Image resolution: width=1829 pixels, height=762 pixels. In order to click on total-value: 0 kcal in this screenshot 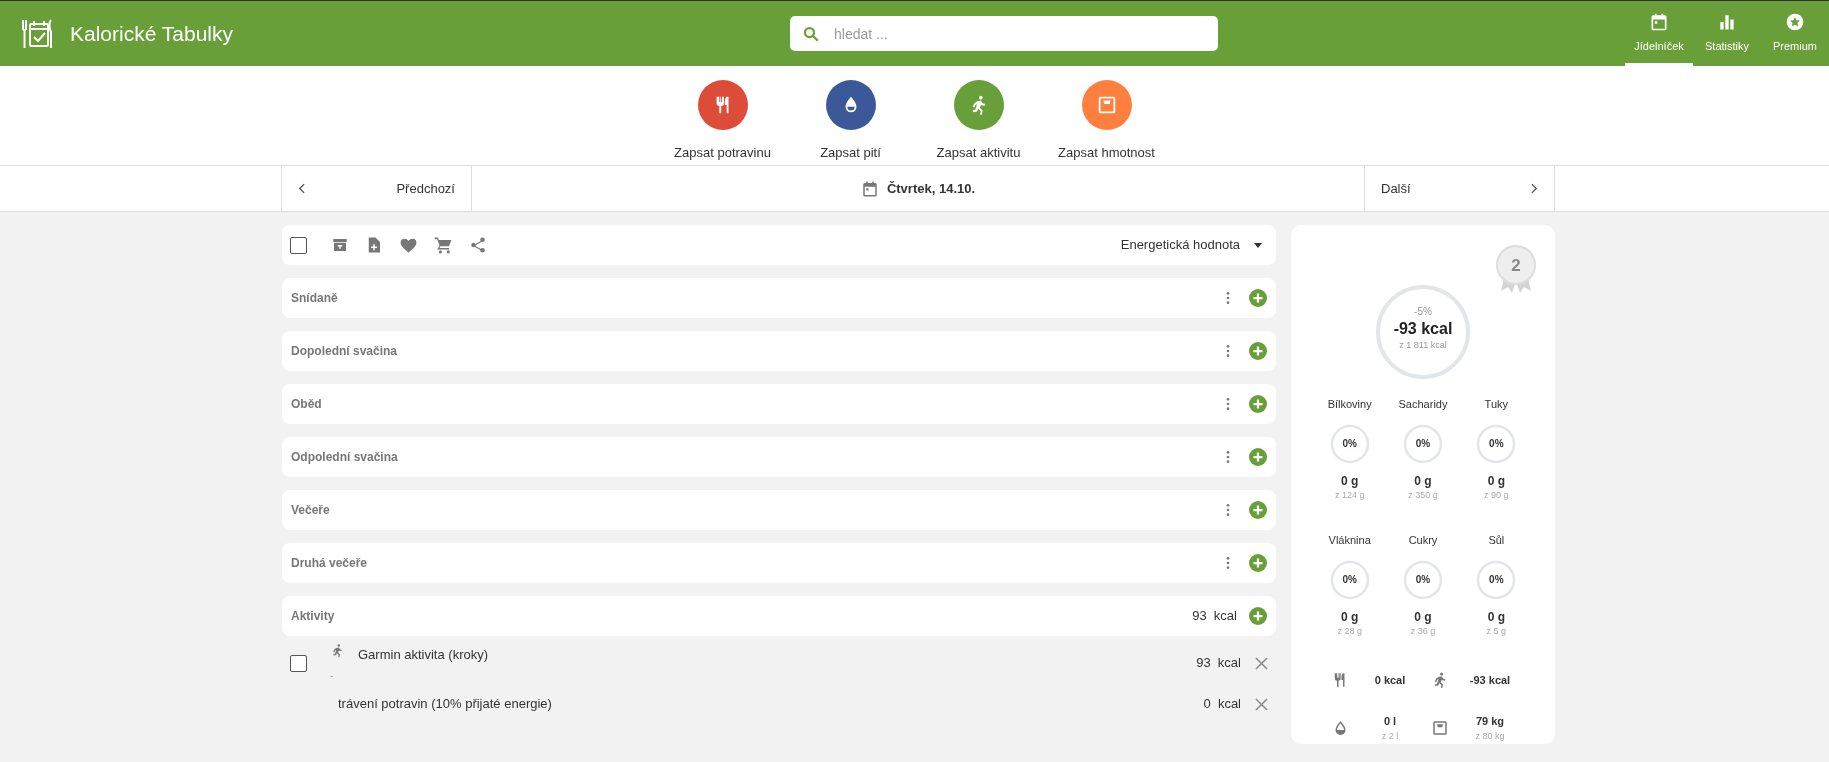, I will do `click(1390, 680)`.